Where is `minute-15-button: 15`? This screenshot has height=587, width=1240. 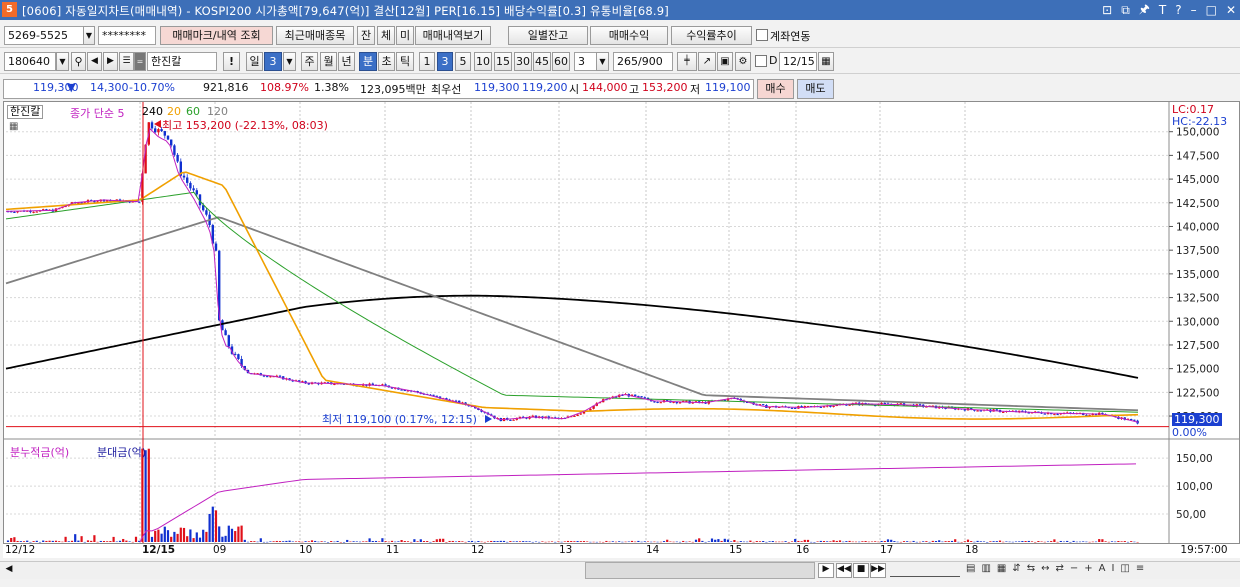 minute-15-button: 15 is located at coordinates (503, 61).